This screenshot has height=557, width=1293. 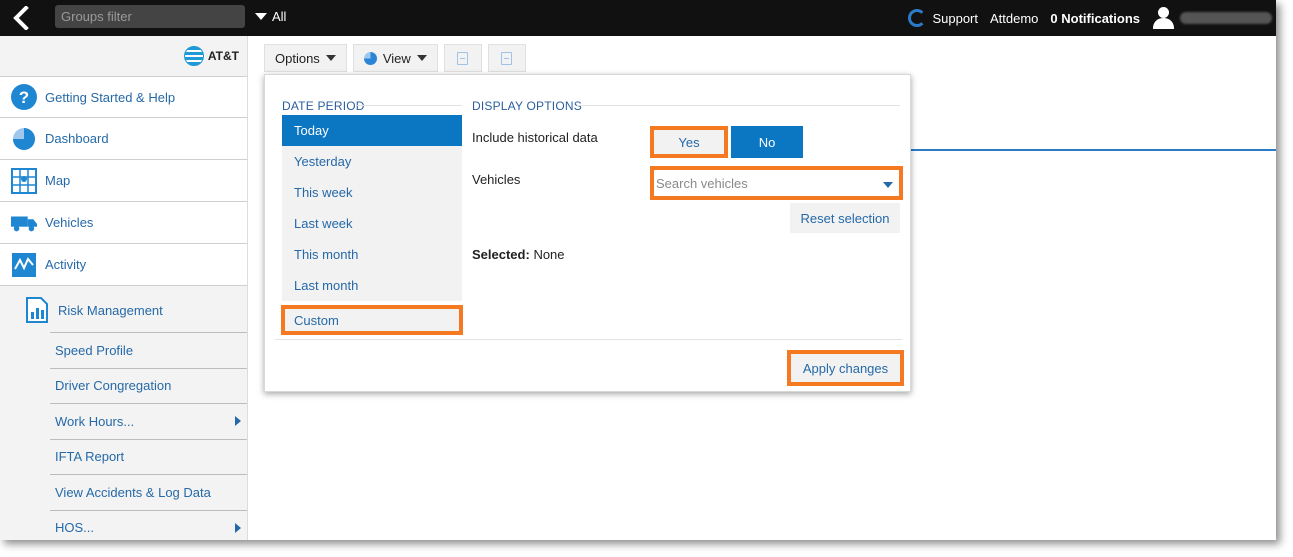 I want to click on report-icon, so click(x=37, y=310).